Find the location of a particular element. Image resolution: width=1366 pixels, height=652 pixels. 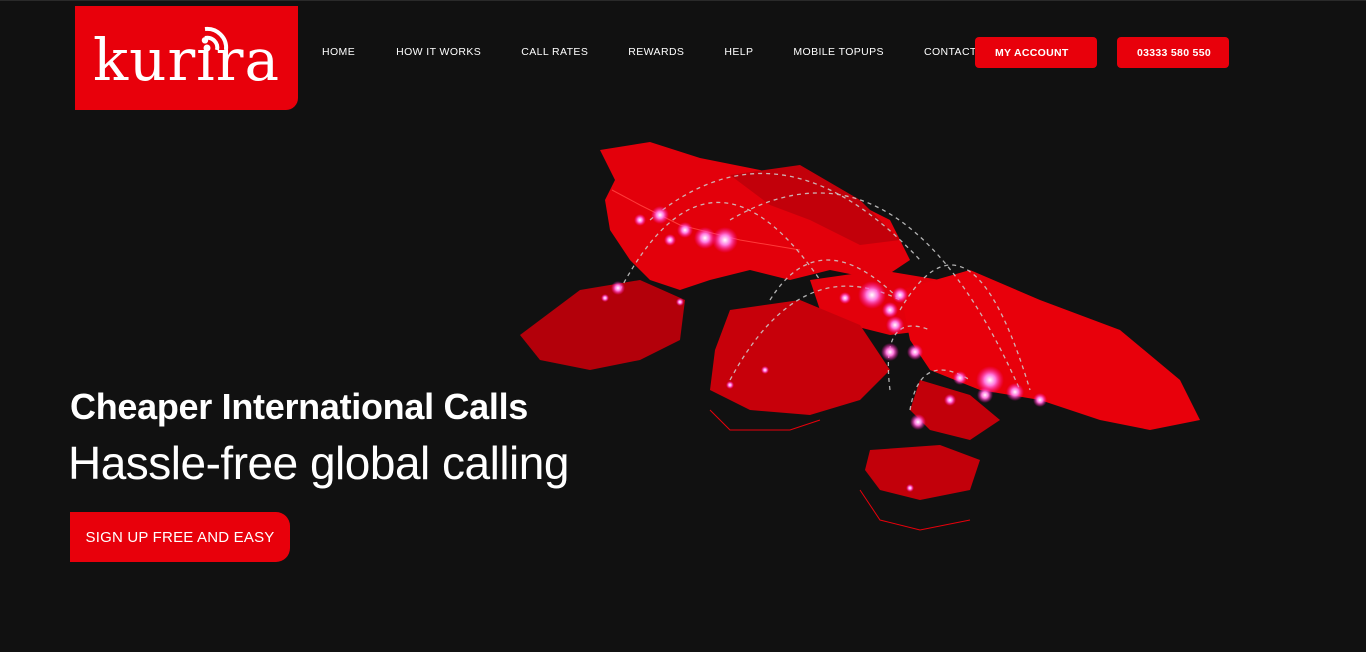

nav-how-it-works: HOW IT WORKS is located at coordinates (438, 52).